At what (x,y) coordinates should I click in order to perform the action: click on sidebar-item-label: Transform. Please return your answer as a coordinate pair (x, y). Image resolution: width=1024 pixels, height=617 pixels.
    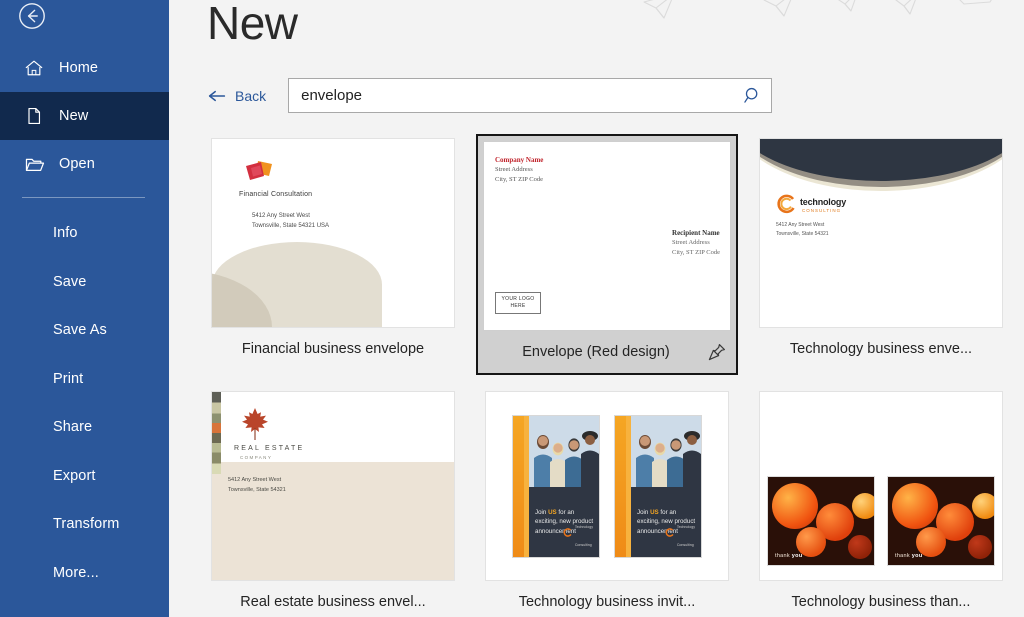
    Looking at the image, I should click on (86, 524).